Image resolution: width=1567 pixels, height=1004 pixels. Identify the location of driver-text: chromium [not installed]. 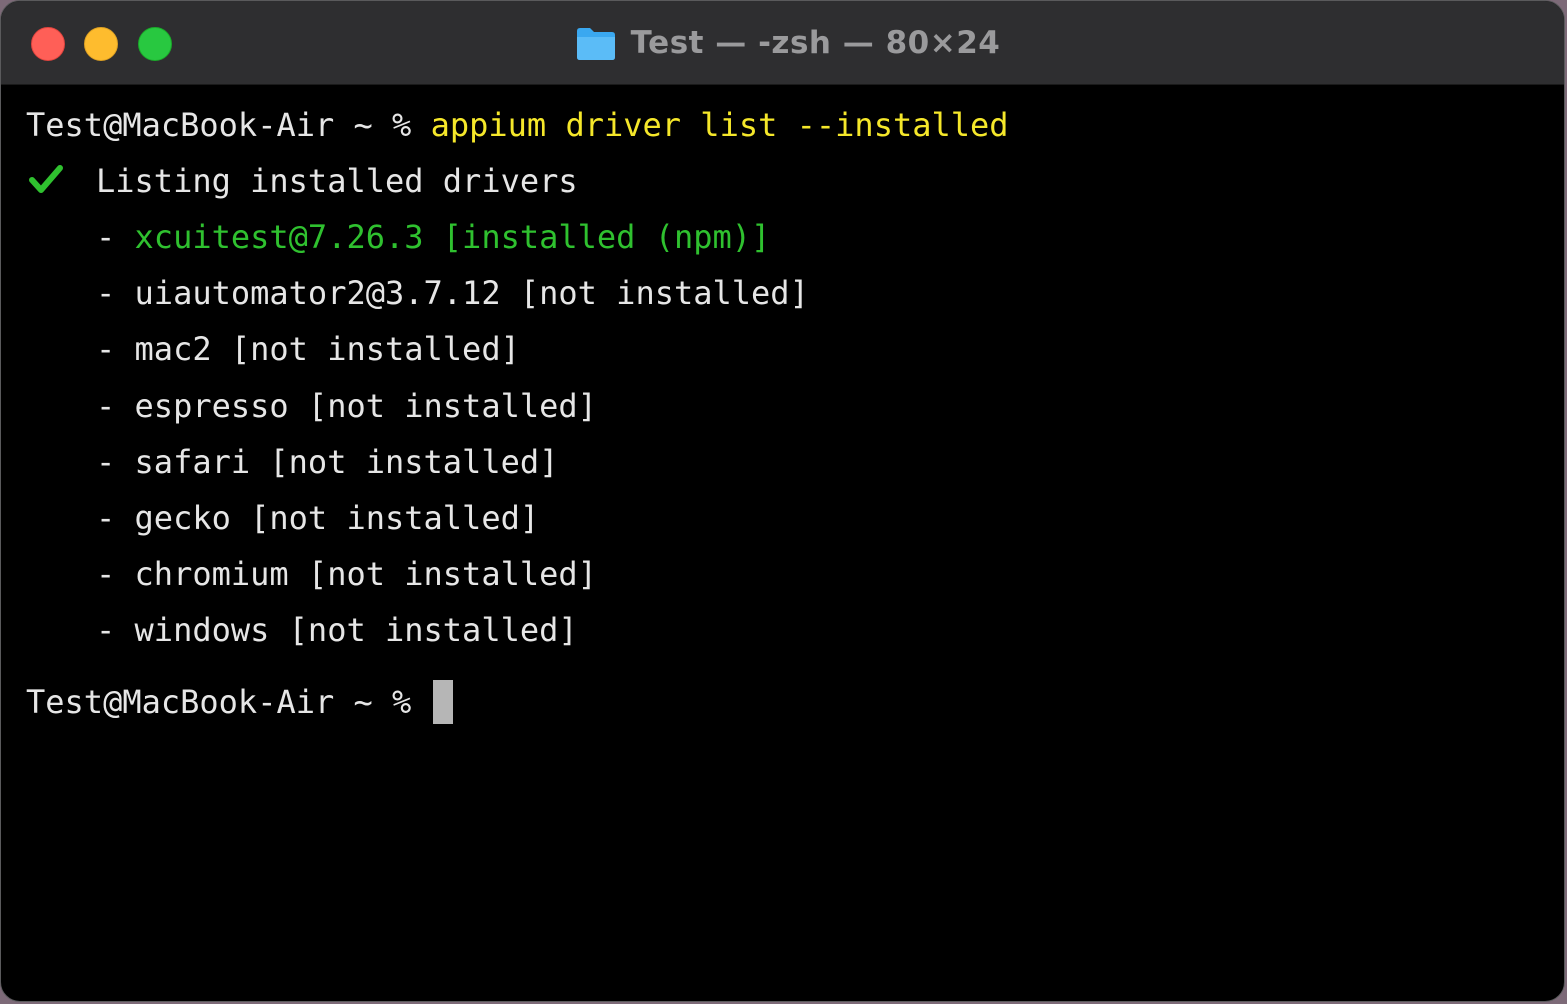
(365, 574).